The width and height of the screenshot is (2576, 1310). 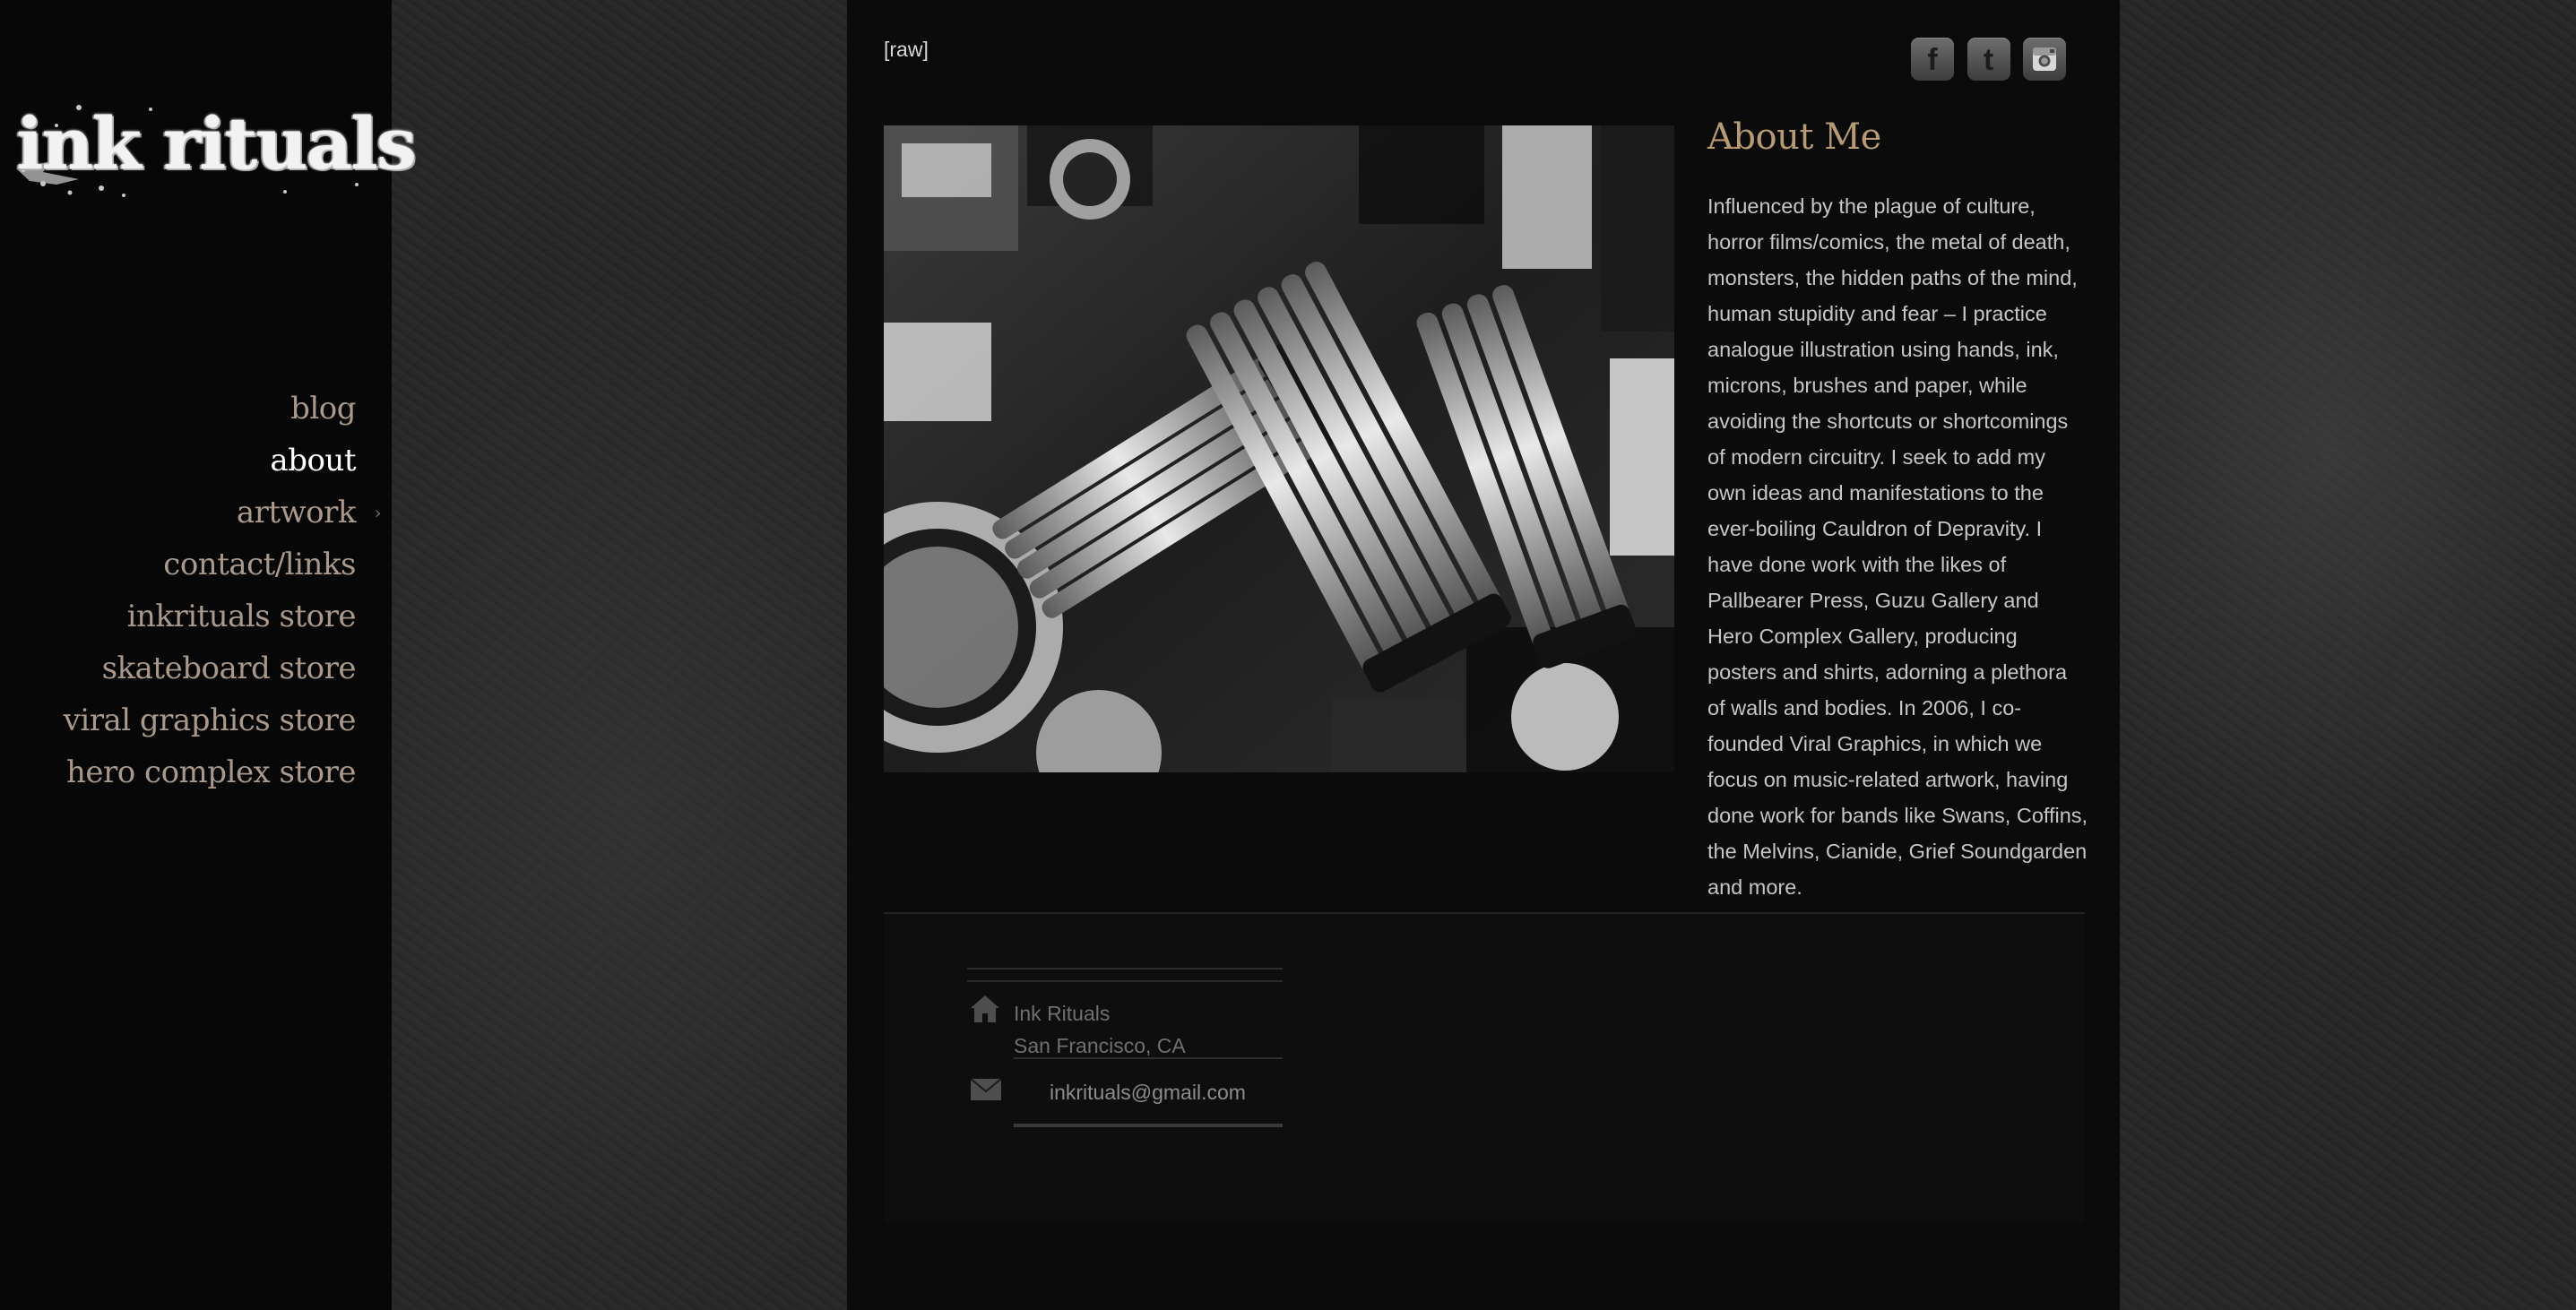 What do you see at coordinates (1100, 1045) in the screenshot?
I see `address-city: San Francisco, CA` at bounding box center [1100, 1045].